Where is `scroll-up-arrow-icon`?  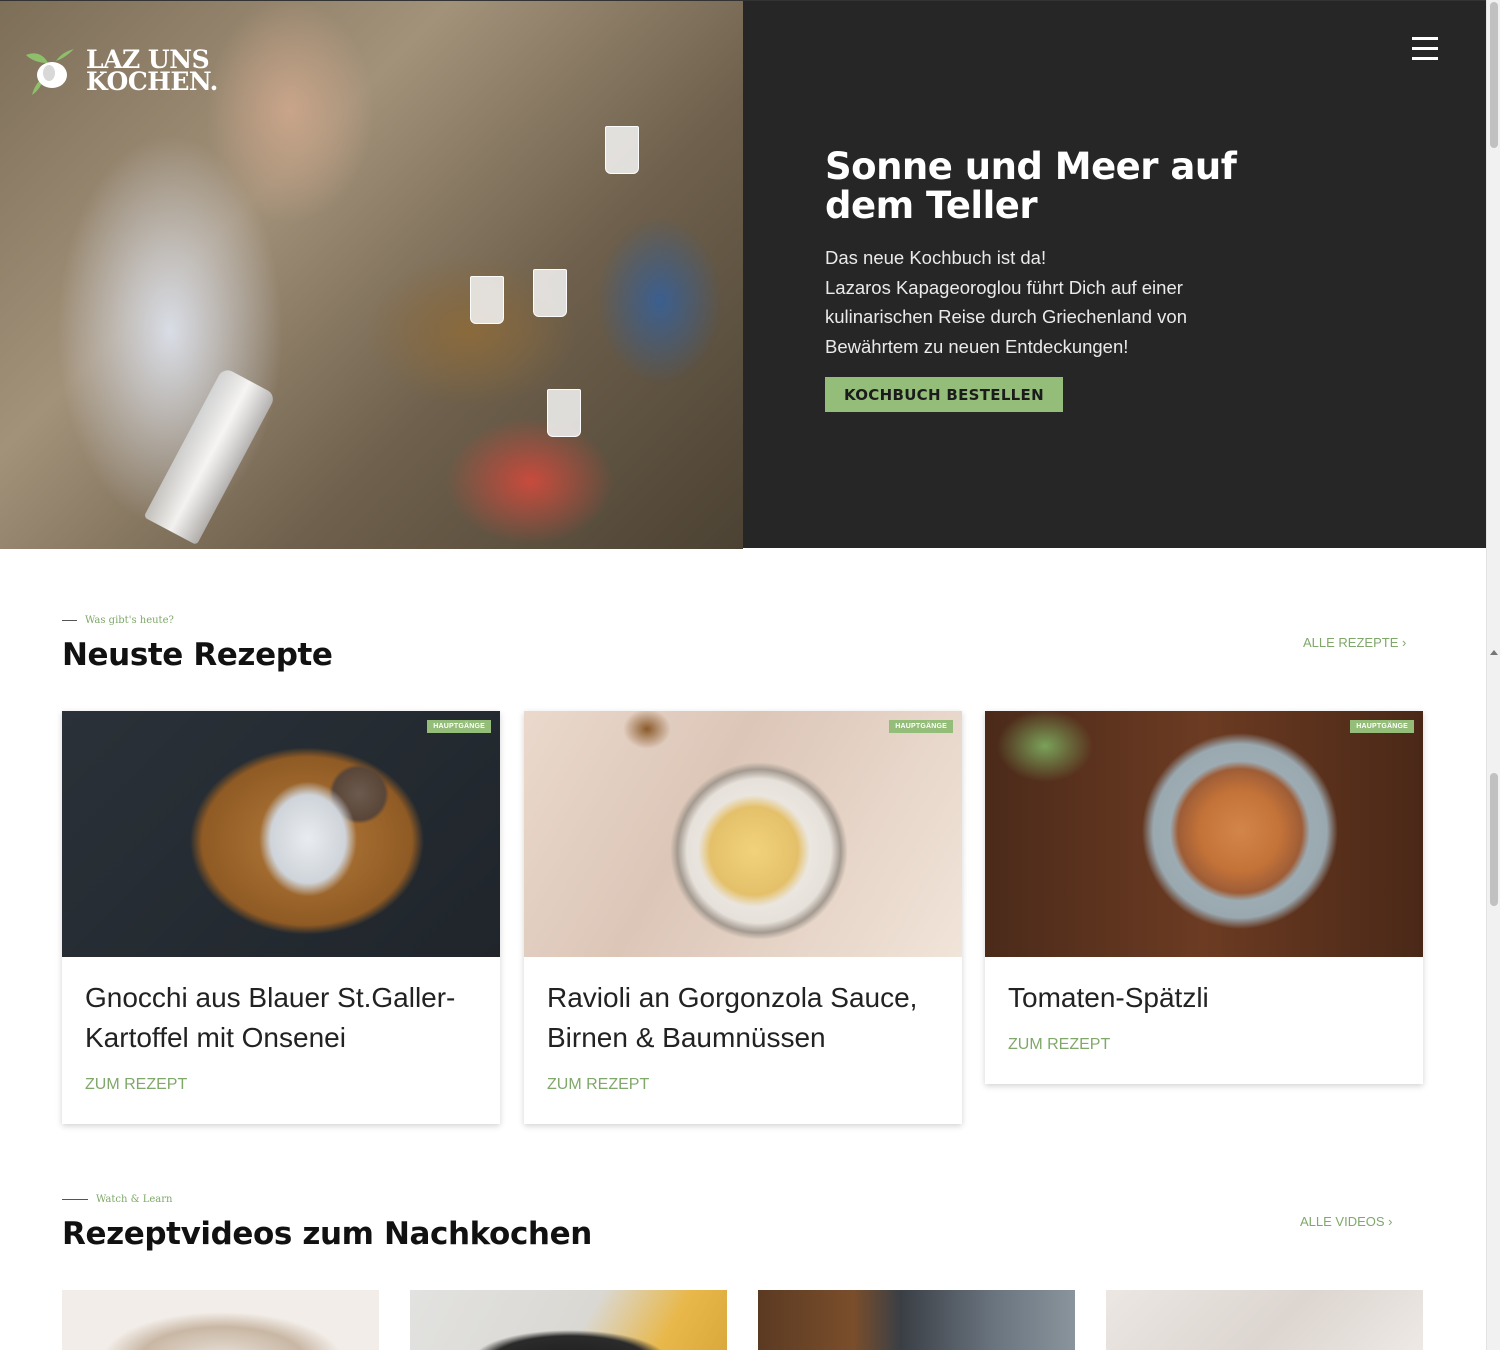 scroll-up-arrow-icon is located at coordinates (1494, 652).